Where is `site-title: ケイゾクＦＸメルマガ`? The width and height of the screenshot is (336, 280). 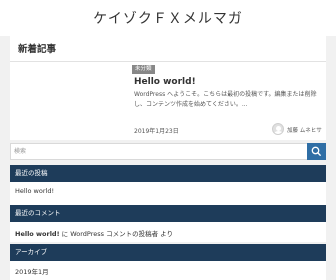 site-title: ケイゾクＦＸメルマガ is located at coordinates (168, 18).